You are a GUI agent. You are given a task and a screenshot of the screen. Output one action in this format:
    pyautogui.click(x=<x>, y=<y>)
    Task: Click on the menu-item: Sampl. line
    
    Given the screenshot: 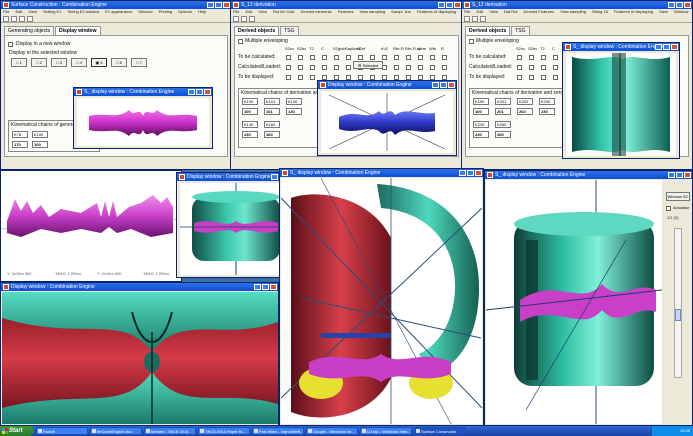 What is the action you would take?
    pyautogui.click(x=401, y=11)
    